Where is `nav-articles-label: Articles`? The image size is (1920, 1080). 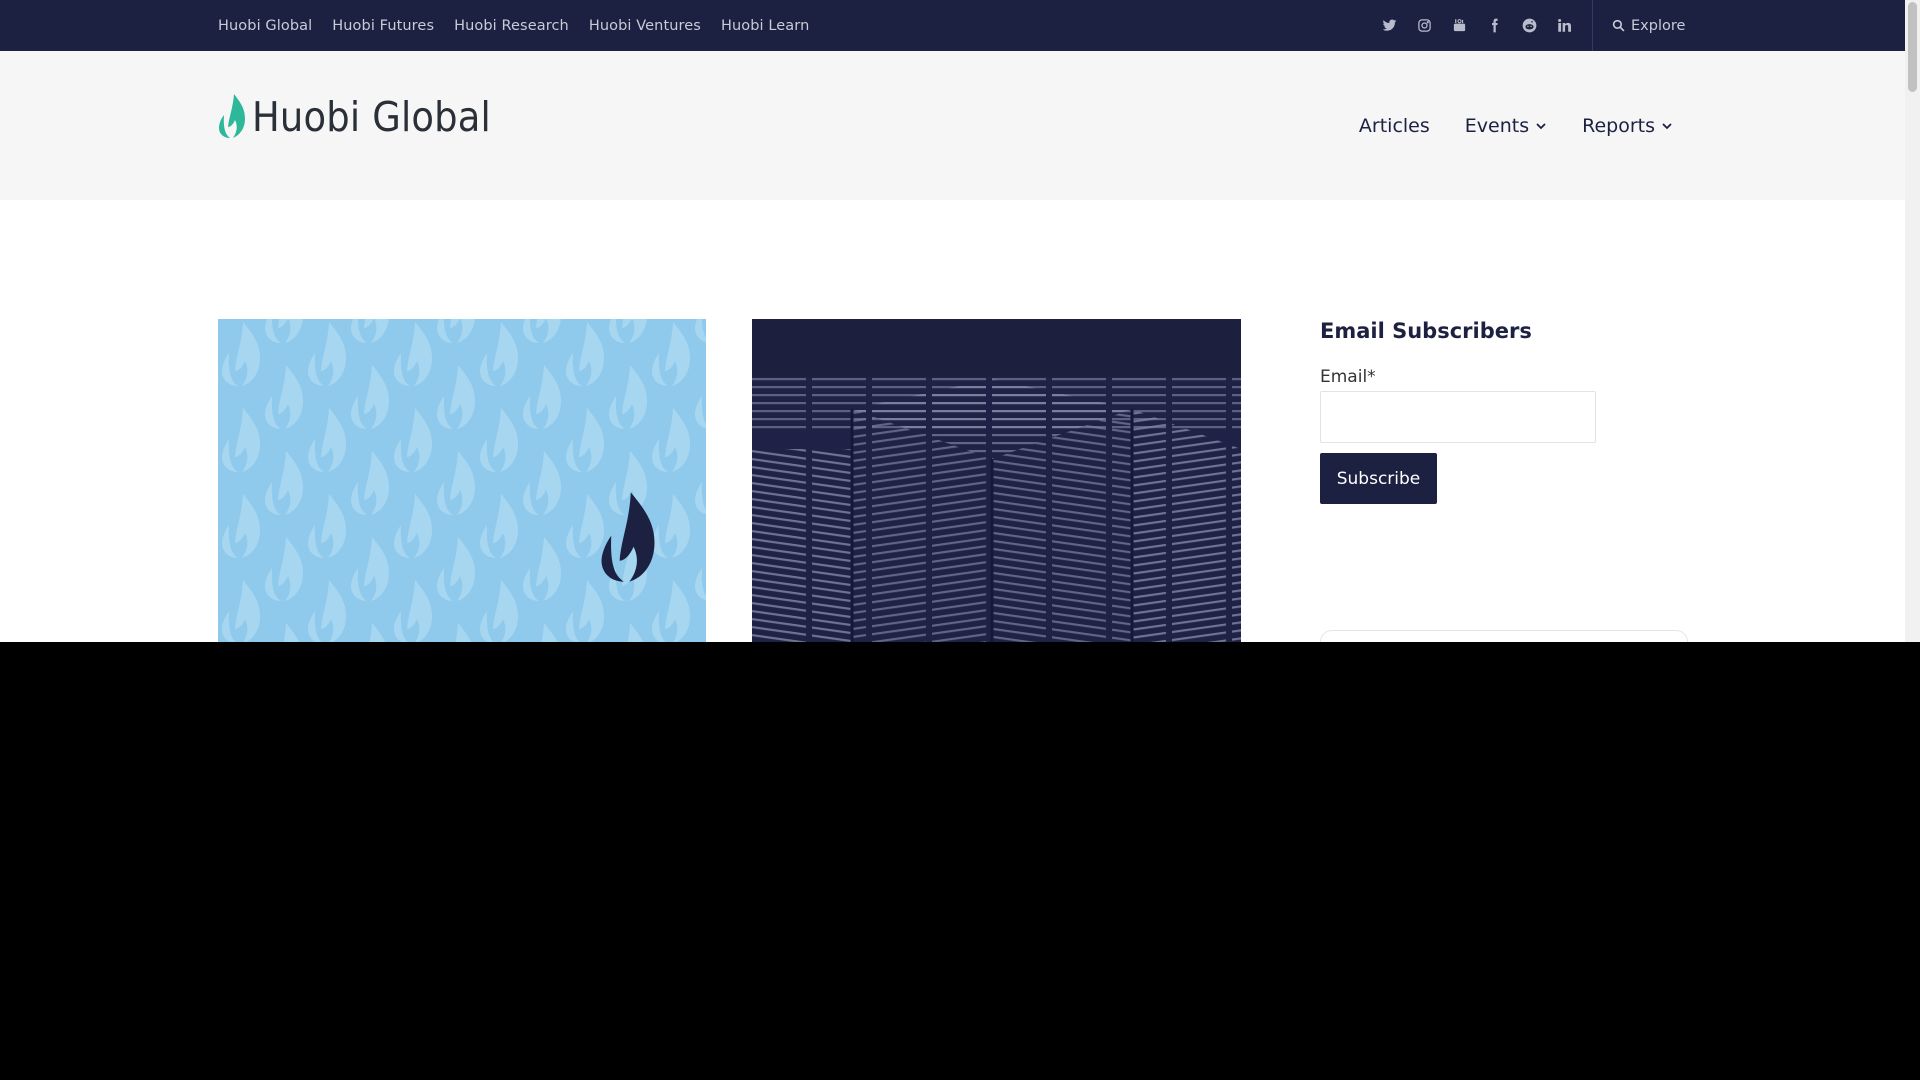 nav-articles-label: Articles is located at coordinates (1394, 125).